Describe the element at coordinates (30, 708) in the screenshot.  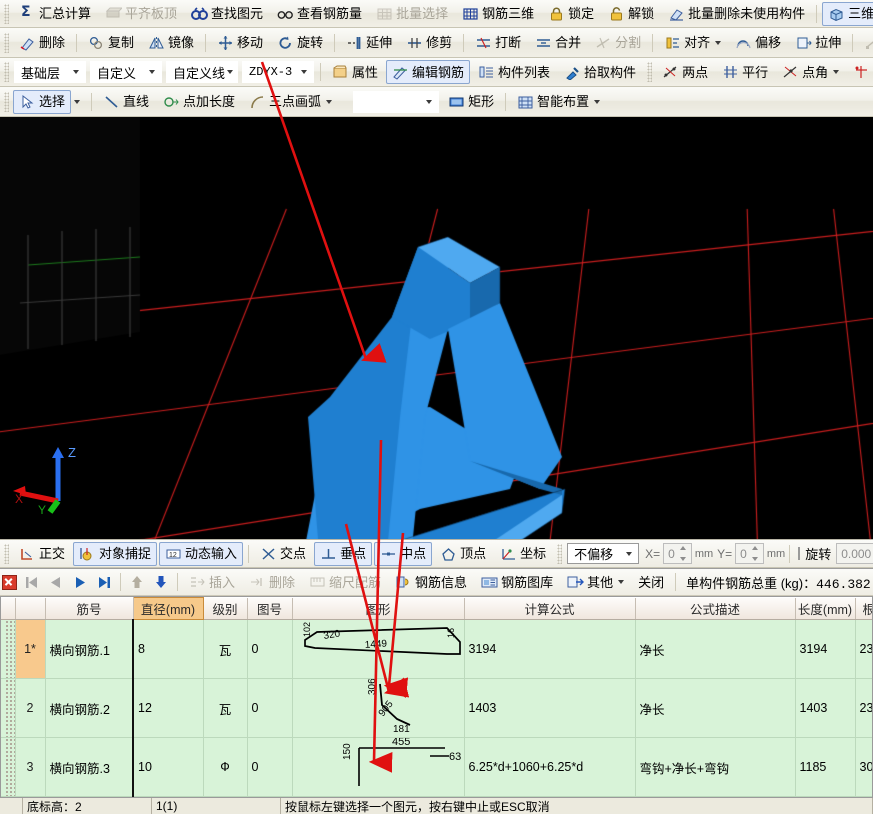
I see `row-index-cell: 2` at that location.